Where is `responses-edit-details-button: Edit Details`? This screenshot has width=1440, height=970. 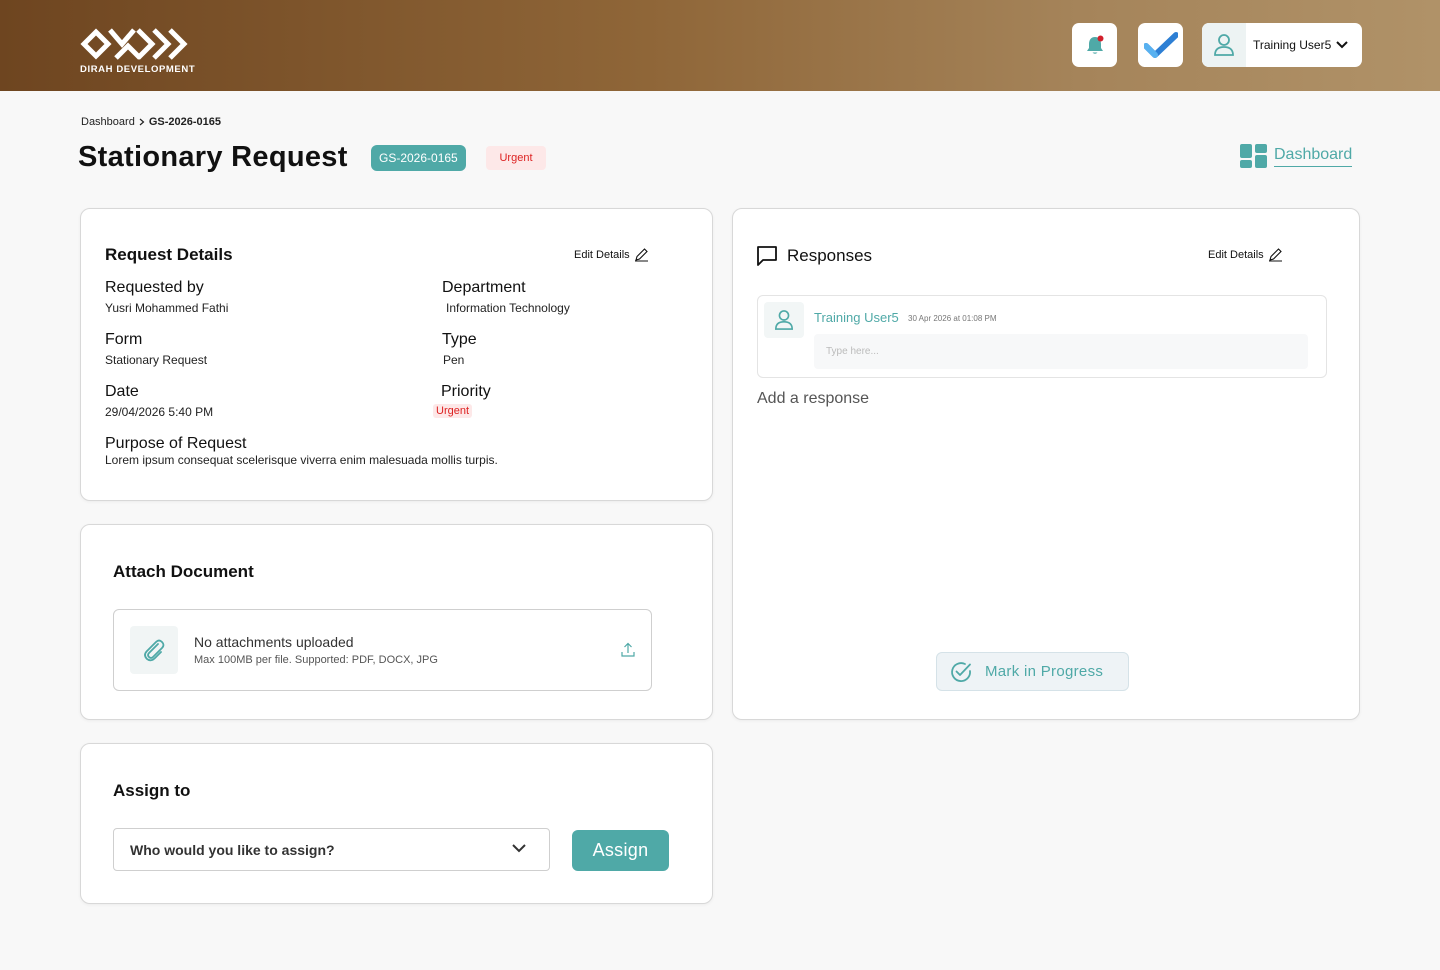 responses-edit-details-button: Edit Details is located at coordinates (1245, 254).